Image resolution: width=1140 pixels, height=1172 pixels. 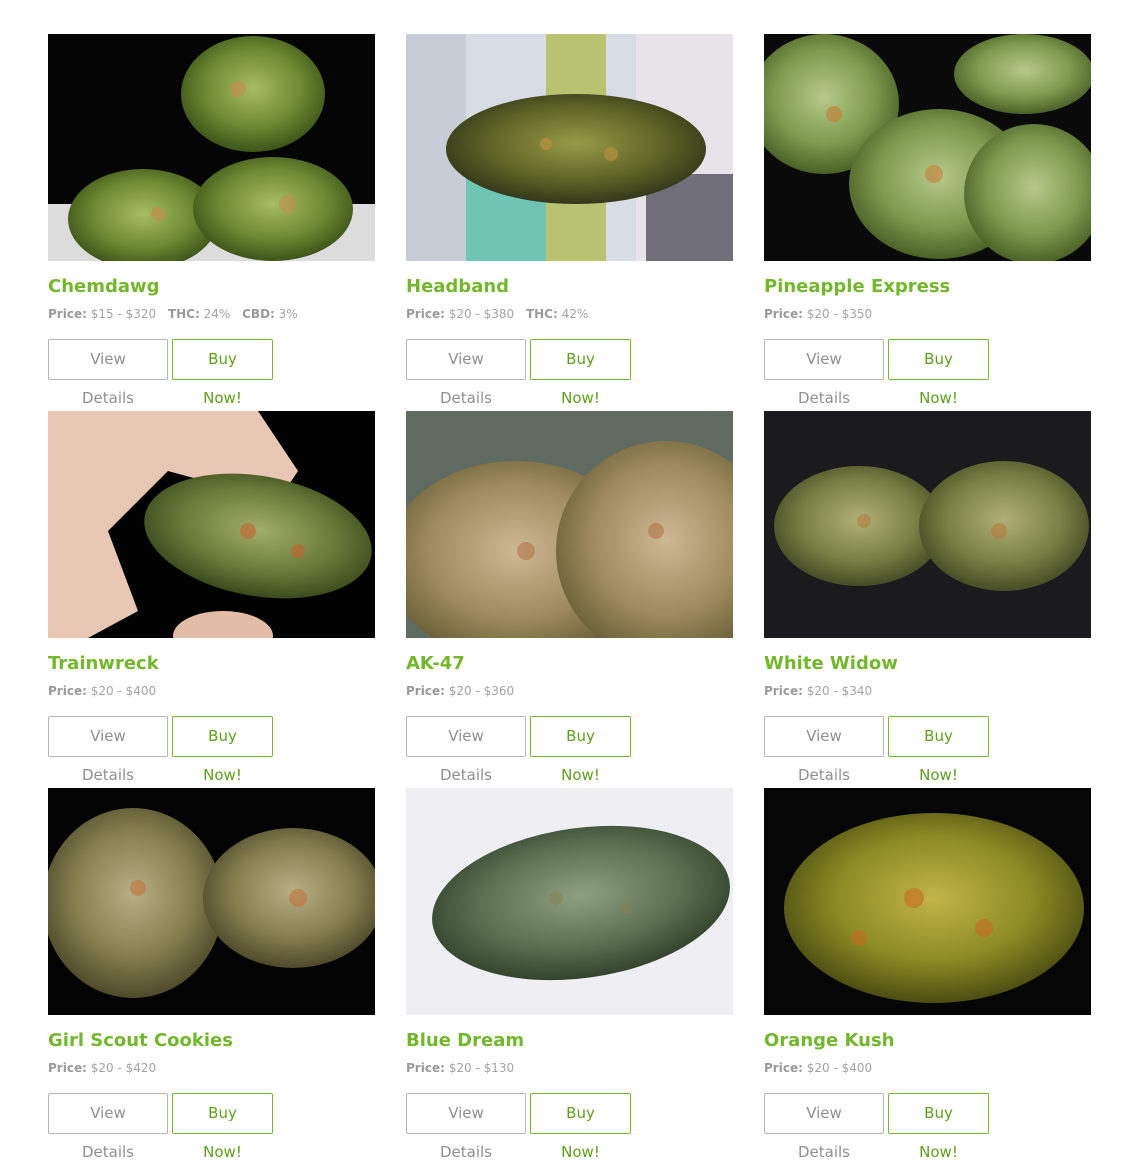 I want to click on cbd-spec: CBD: 3%, so click(x=270, y=314).